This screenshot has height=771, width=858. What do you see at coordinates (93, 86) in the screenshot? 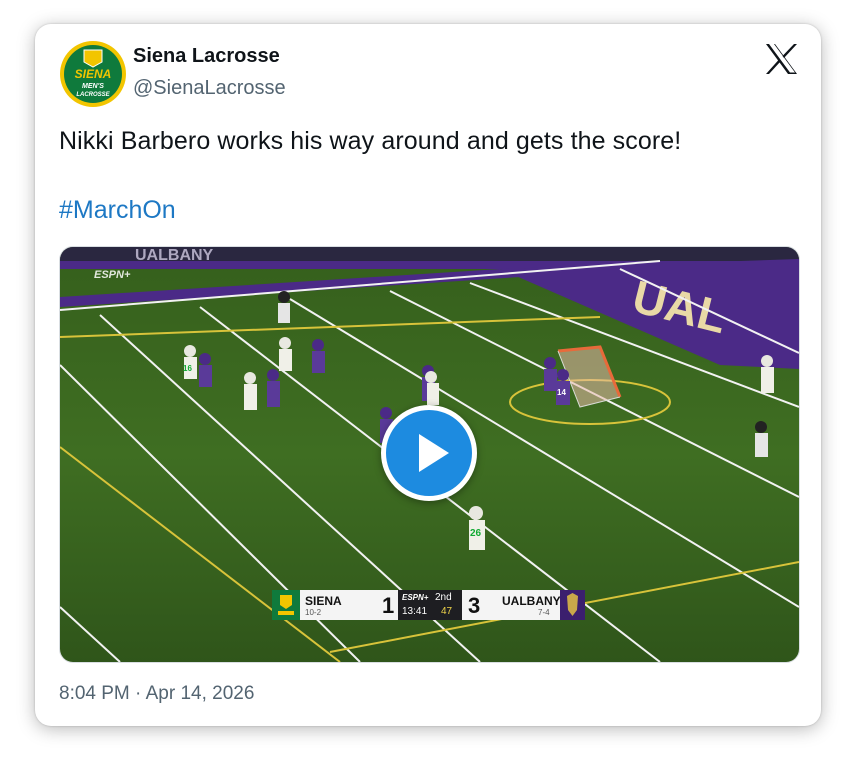
I see `avatar-text-2: MEN'S` at bounding box center [93, 86].